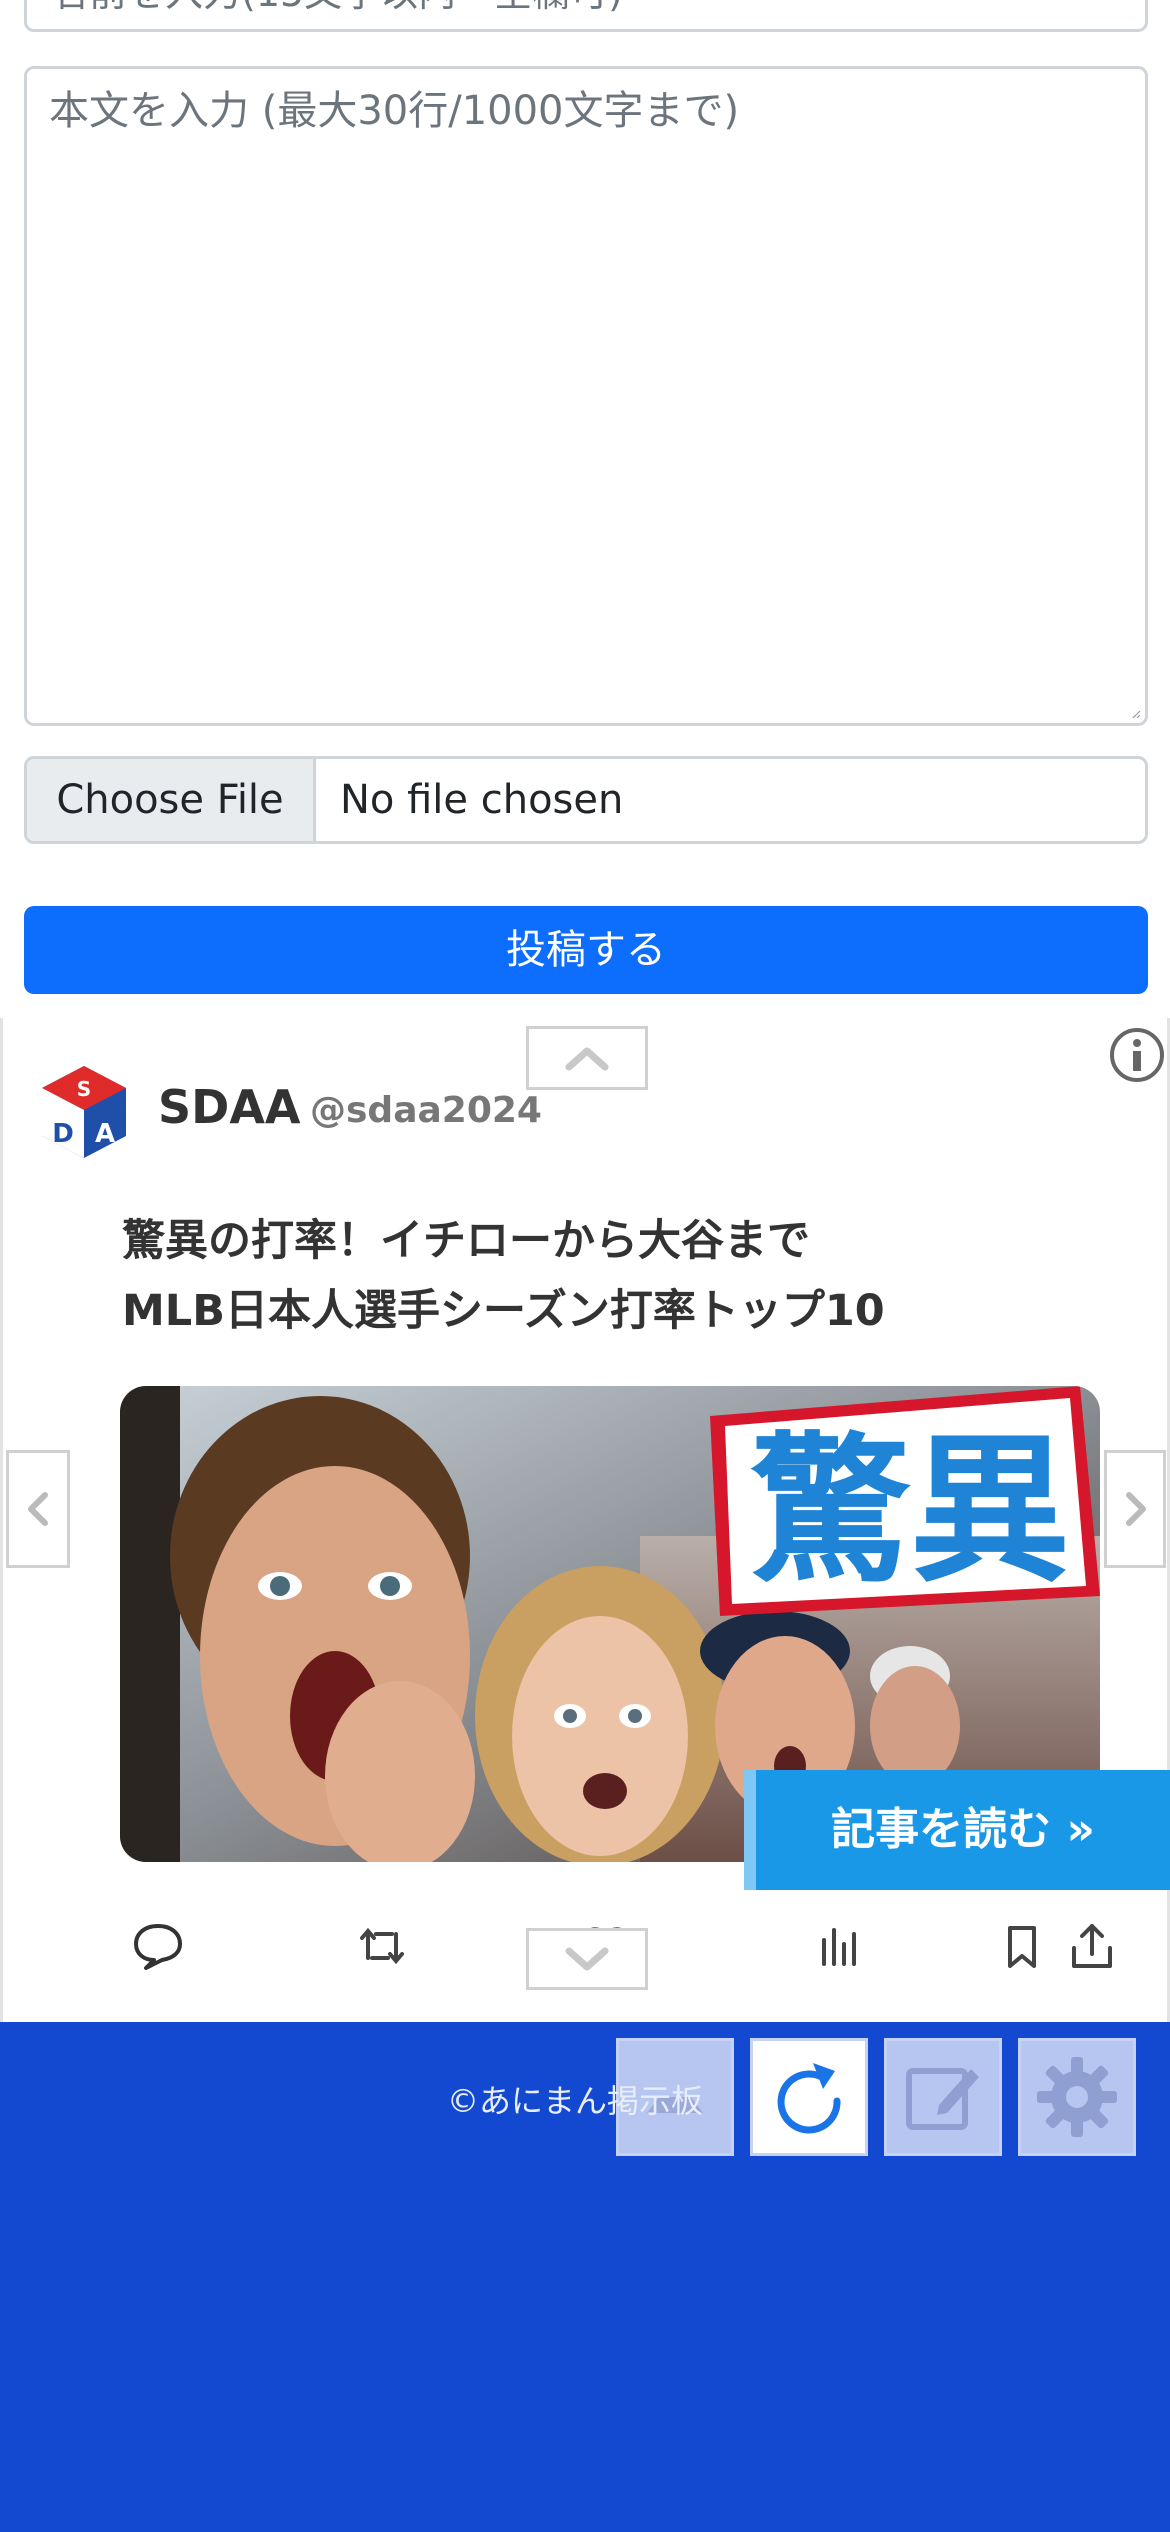  I want to click on retweet-icon, so click(382, 1946).